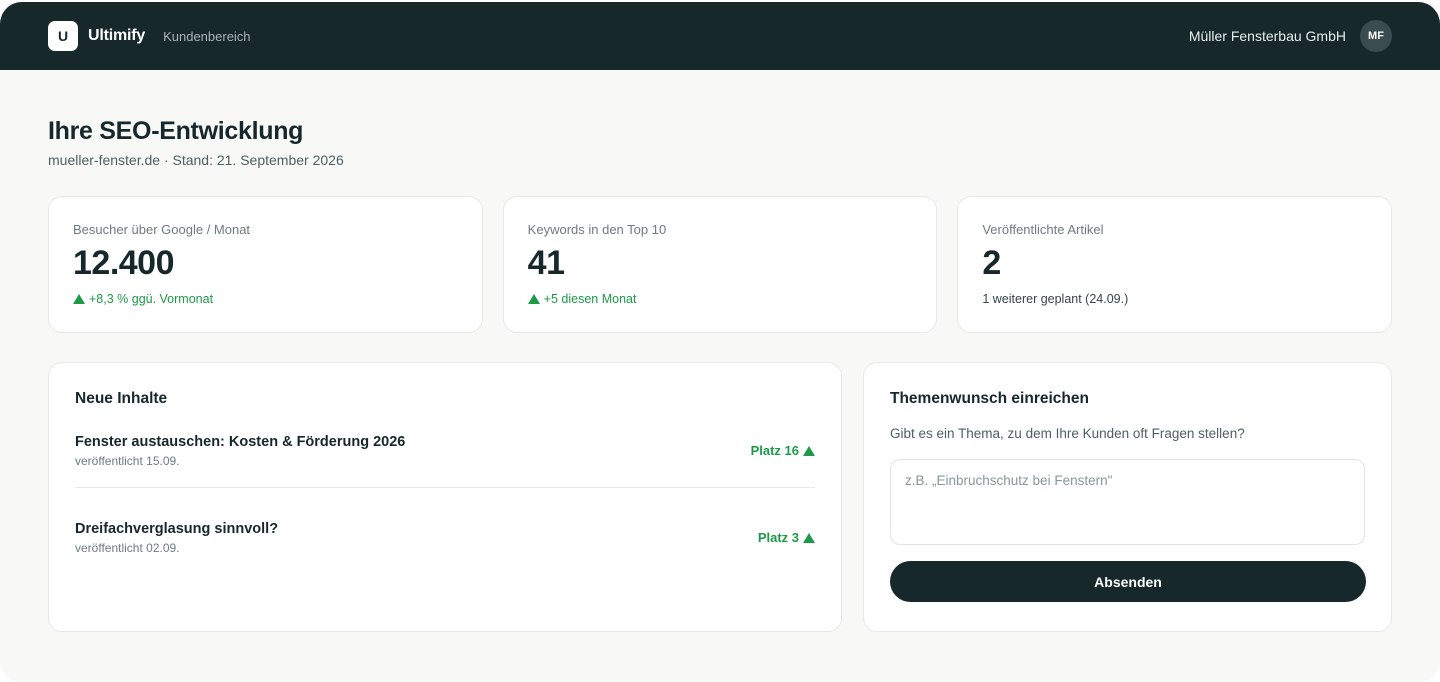 This screenshot has width=1440, height=682. I want to click on submit-button: Absenden, so click(1128, 581).